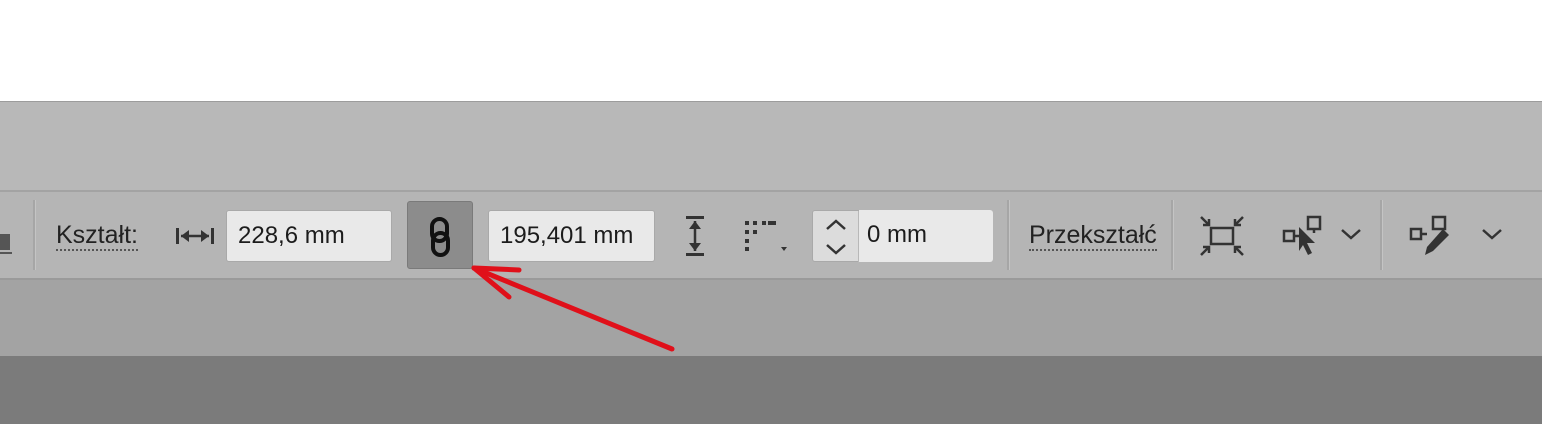 Image resolution: width=1542 pixels, height=424 pixels. I want to click on transform-label: Przekształć, so click(1093, 236).